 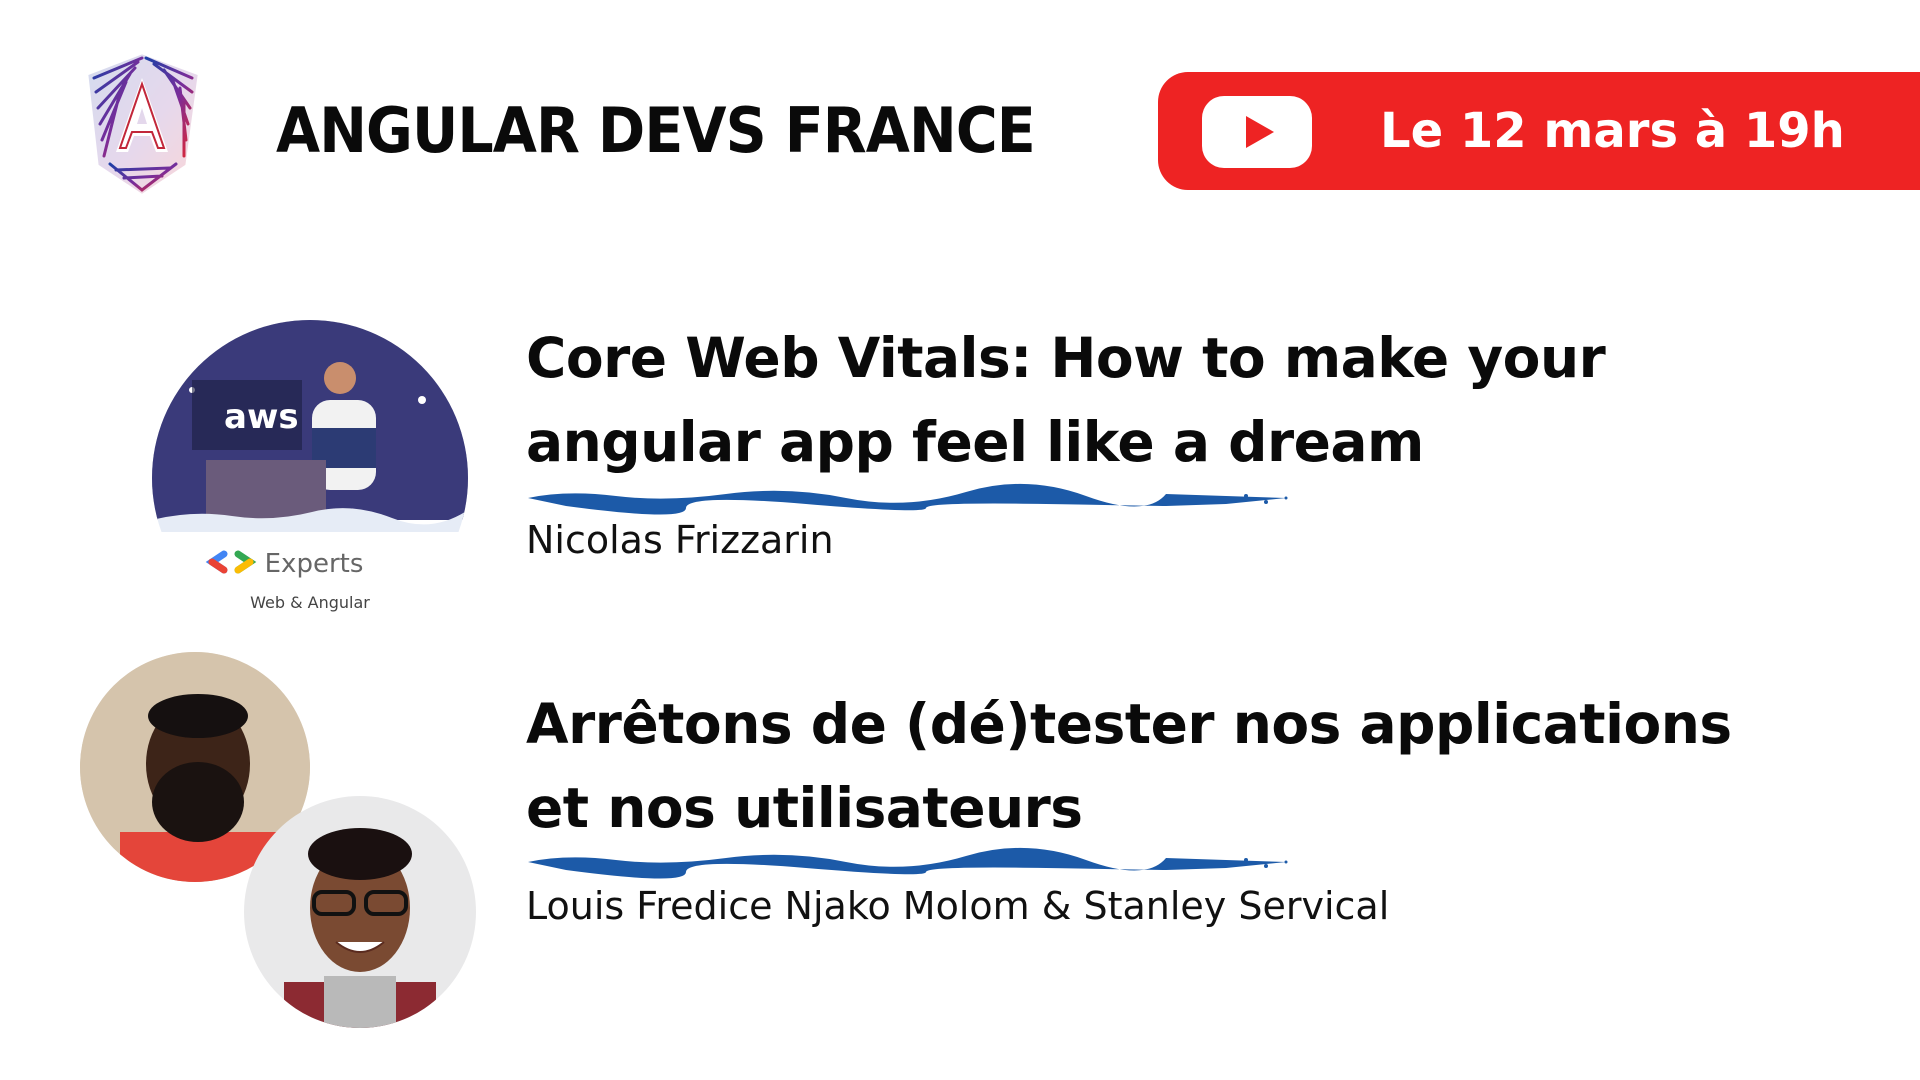 What do you see at coordinates (261, 417) in the screenshot?
I see `aws-banner-text: aws` at bounding box center [261, 417].